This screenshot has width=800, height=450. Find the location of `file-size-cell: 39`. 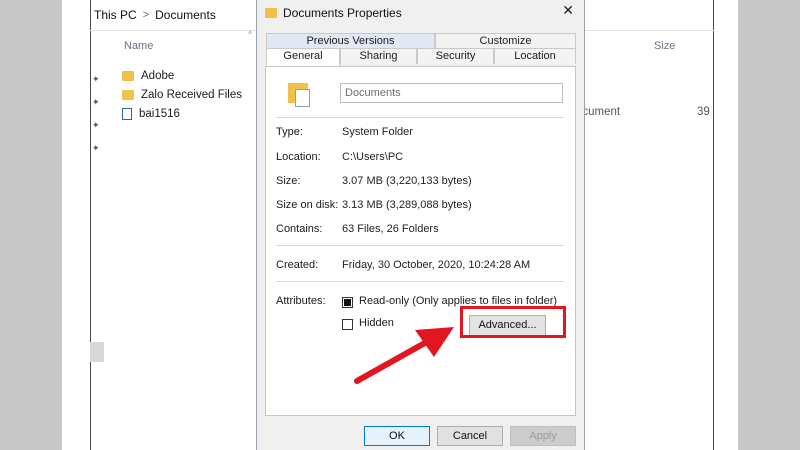

file-size-cell: 39 is located at coordinates (703, 112).